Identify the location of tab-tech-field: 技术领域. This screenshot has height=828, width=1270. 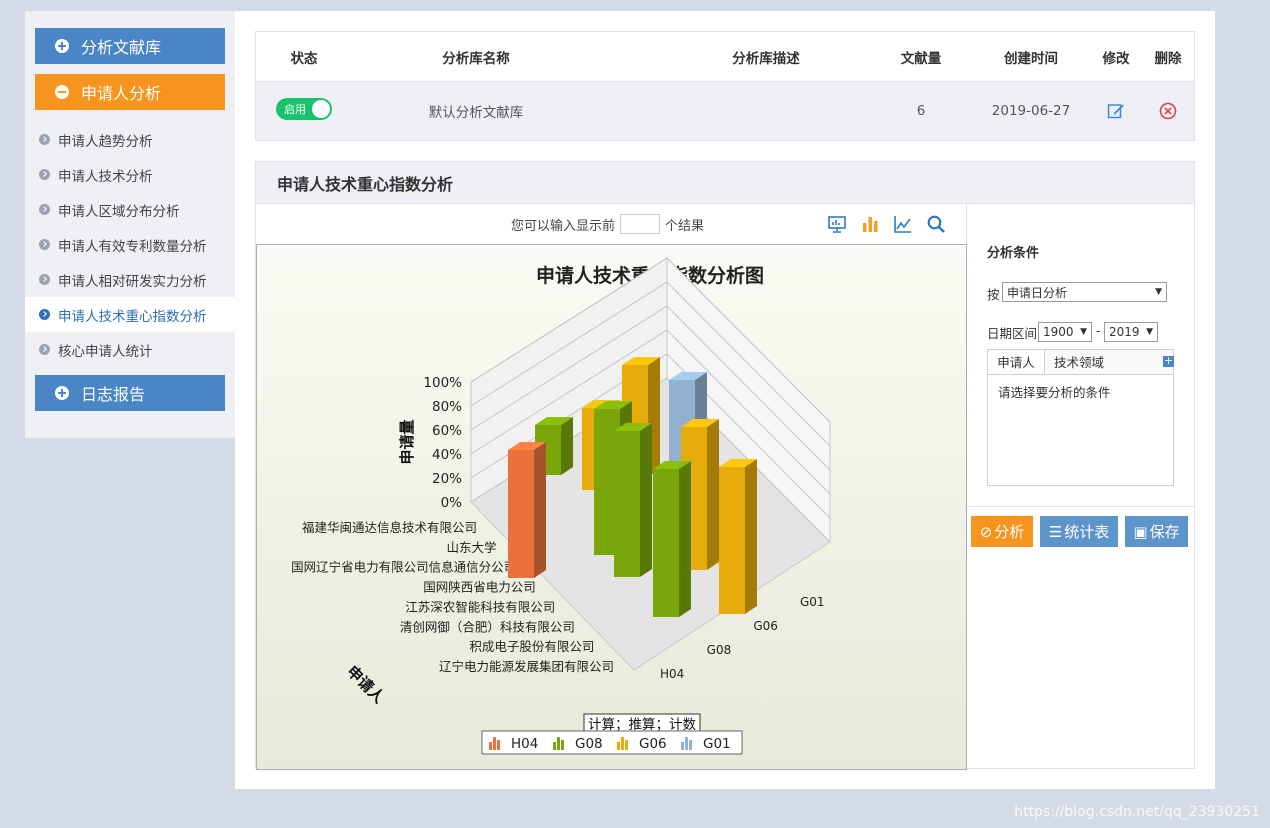
(1079, 361).